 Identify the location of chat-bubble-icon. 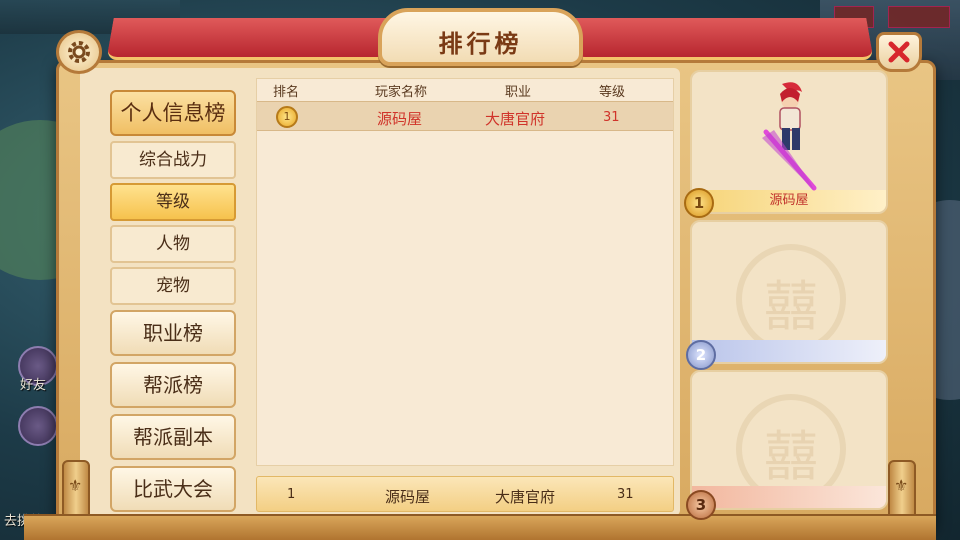
(38, 426).